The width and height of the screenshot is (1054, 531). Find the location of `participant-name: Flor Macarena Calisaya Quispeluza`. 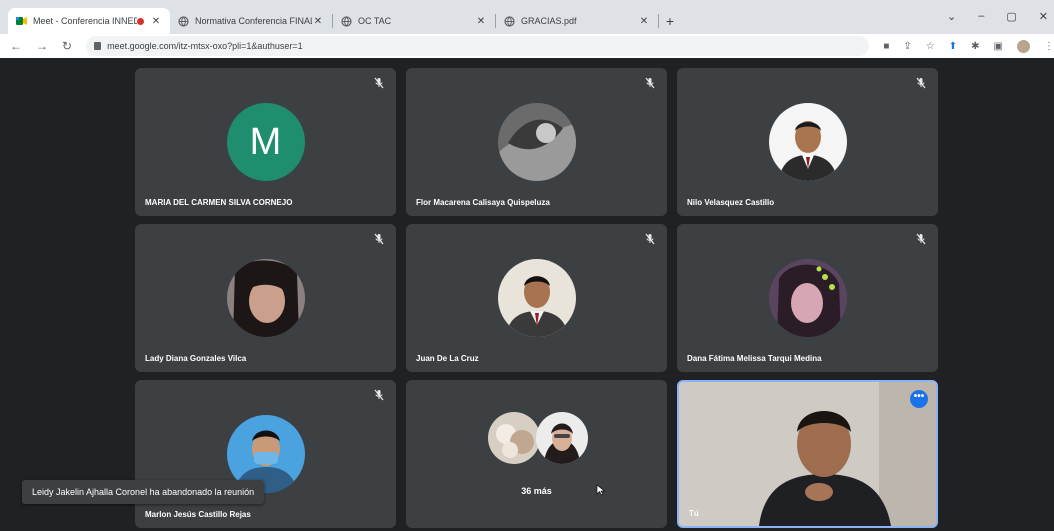

participant-name: Flor Macarena Calisaya Quispeluza is located at coordinates (483, 202).